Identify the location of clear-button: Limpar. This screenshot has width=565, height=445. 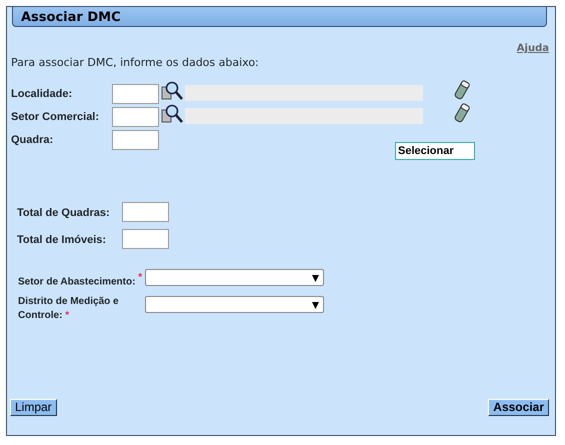
(33, 407).